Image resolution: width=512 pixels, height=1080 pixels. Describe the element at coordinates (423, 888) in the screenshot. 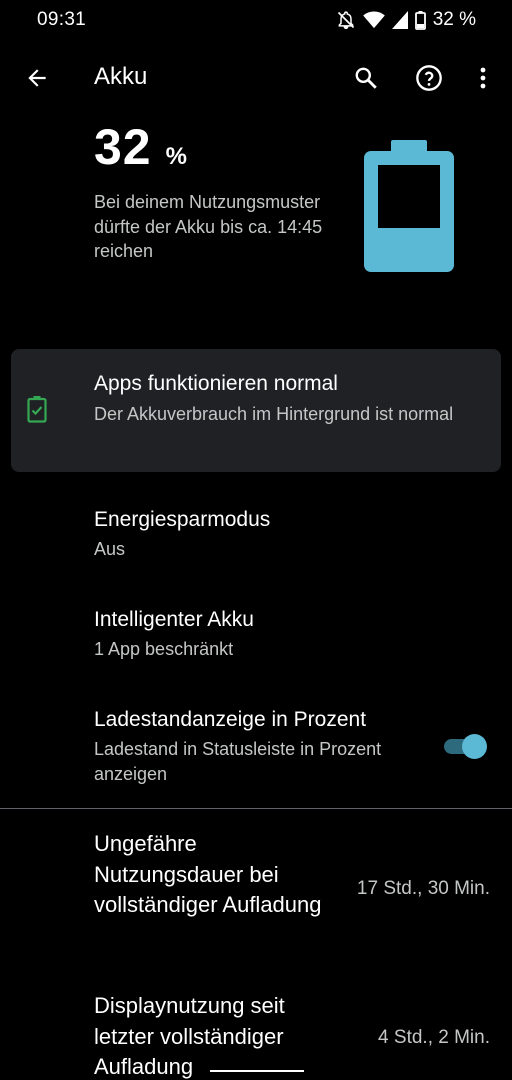

I see `usage-value-full-charge: 17 Std., 30 Min.` at that location.